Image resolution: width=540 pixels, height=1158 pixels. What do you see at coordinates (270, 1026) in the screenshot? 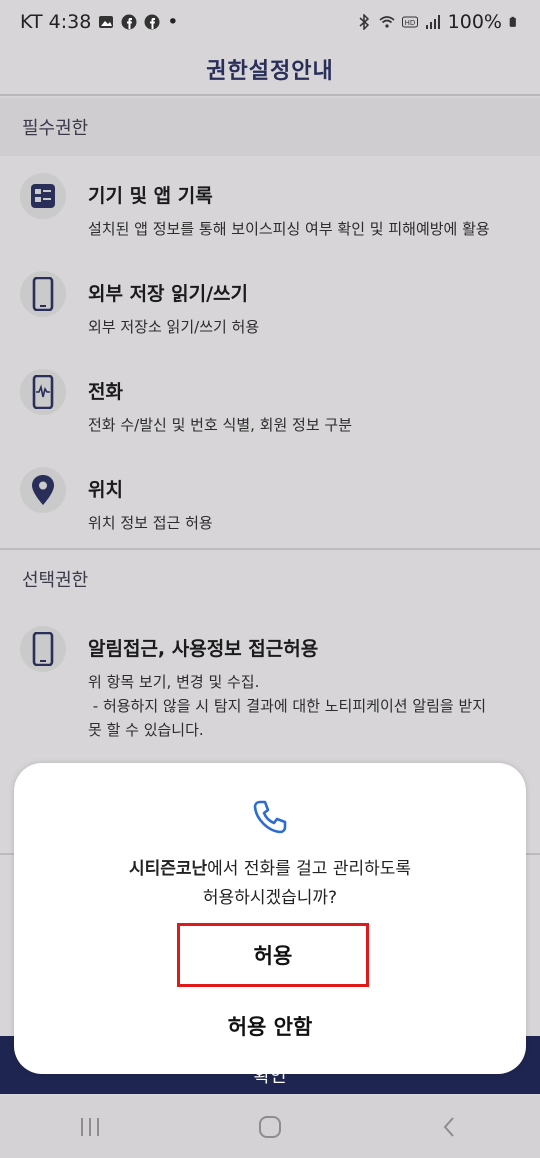
I see `deny-button: 허용 안함` at bounding box center [270, 1026].